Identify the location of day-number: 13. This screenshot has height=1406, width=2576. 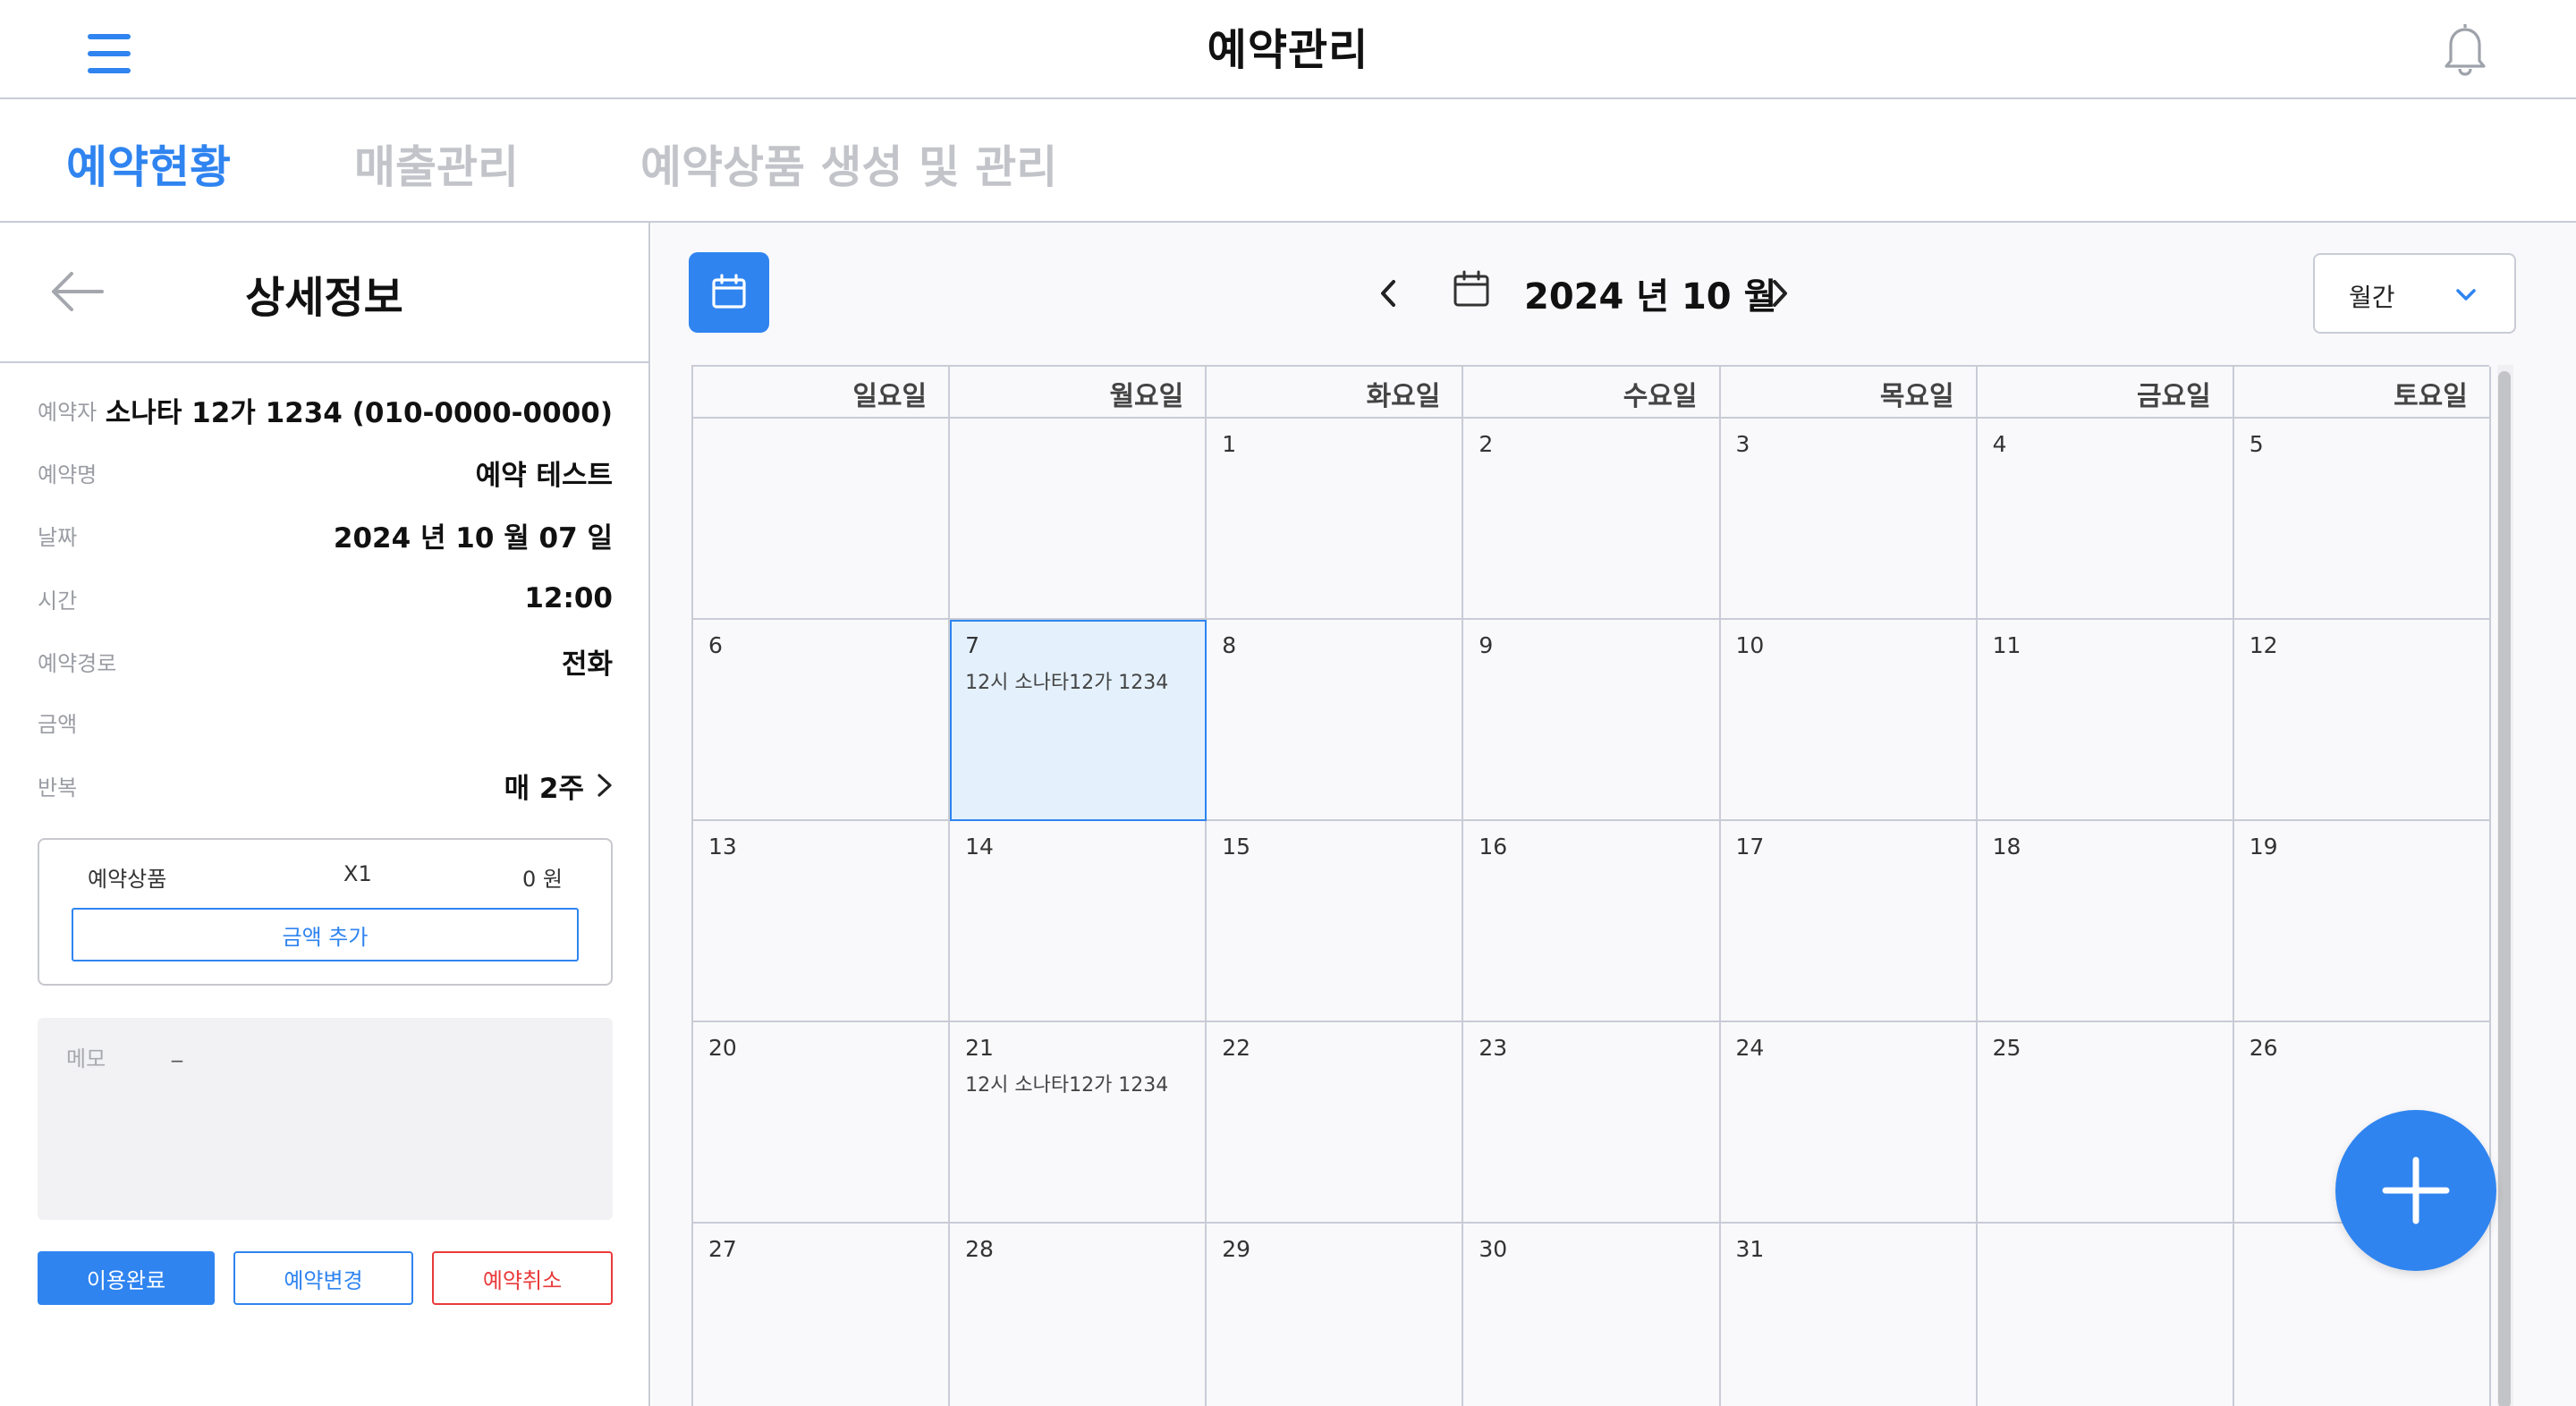
(722, 847).